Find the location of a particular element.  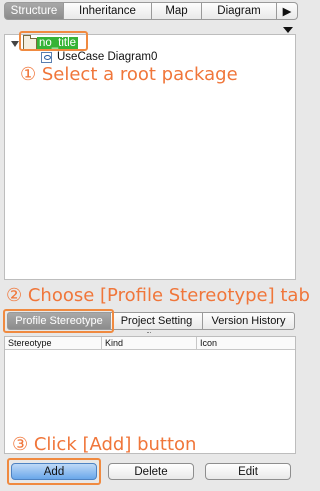

tab-project-setting: Project Setting is located at coordinates (157, 321).